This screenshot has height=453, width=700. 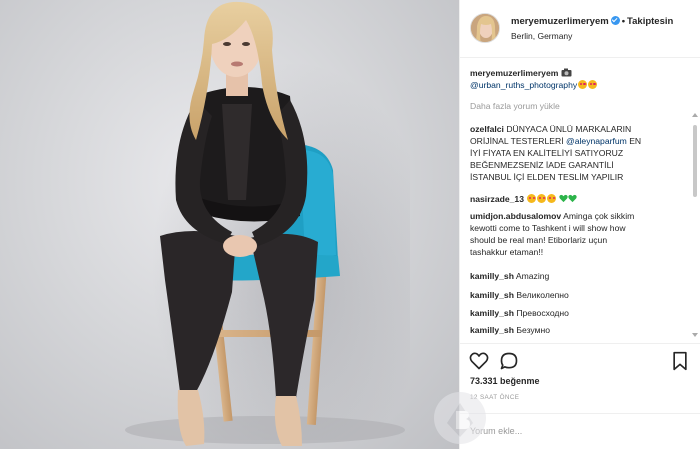 I want to click on comment-text: kewotti come to Tashkent i will show how, so click(x=548, y=228).